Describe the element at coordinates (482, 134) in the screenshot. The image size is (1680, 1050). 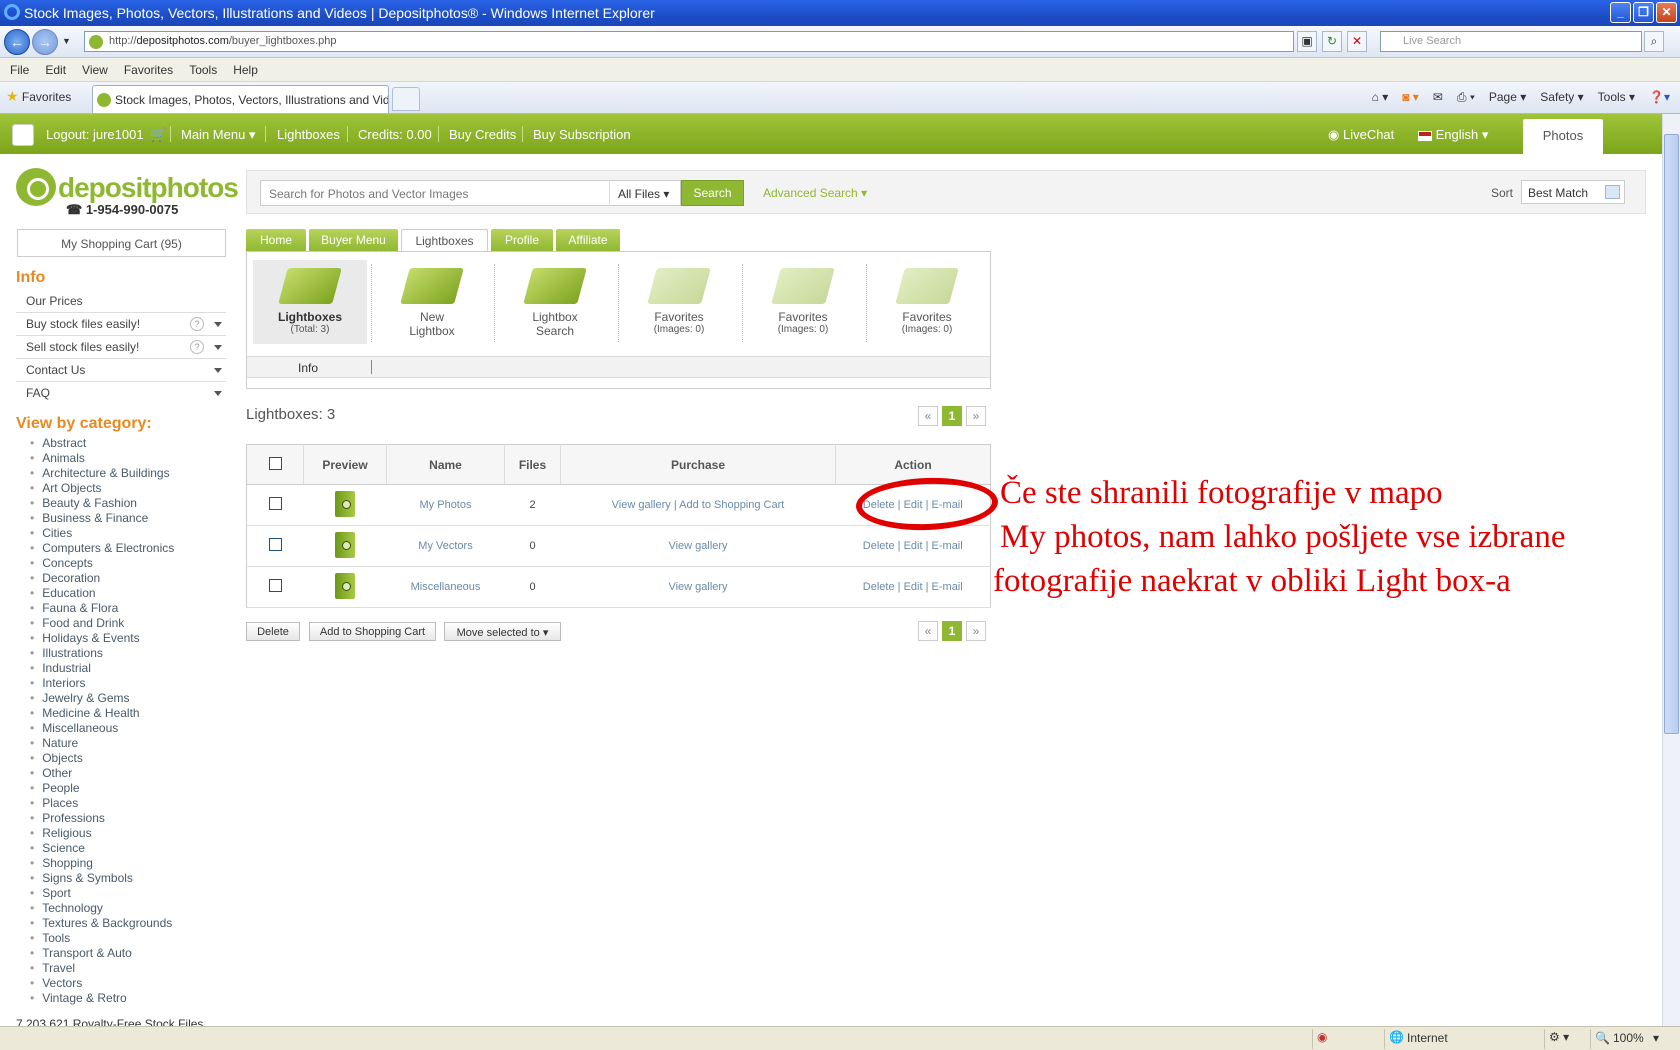
I see `buy-credits-link: Buy Credits` at that location.